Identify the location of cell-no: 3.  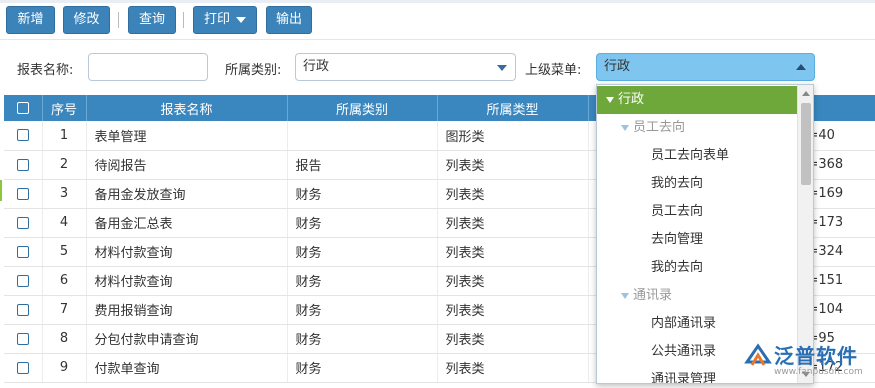
(64, 194).